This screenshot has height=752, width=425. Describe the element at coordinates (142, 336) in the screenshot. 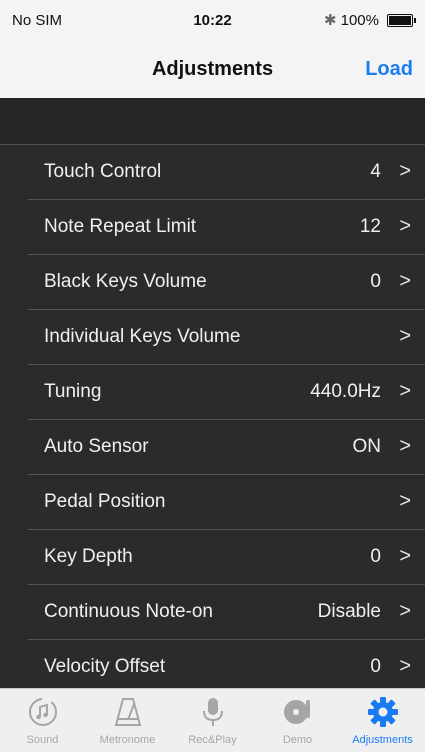

I see `settings-row-label: Individual Keys Volume` at that location.